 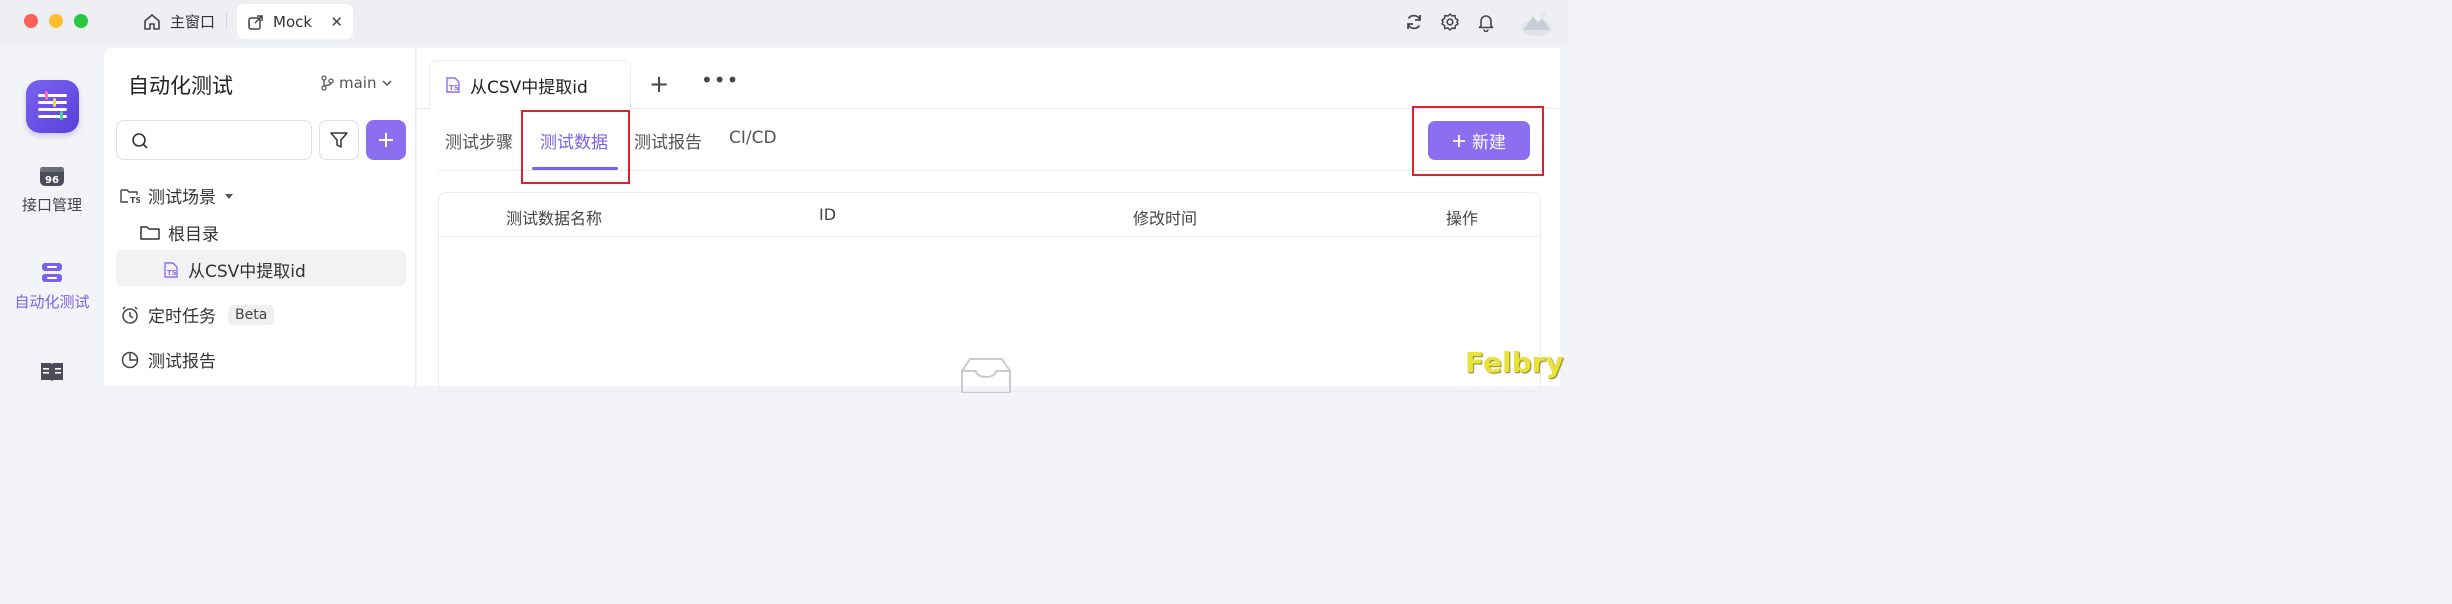 I want to click on close-tab-icon: ✕, so click(x=336, y=22).